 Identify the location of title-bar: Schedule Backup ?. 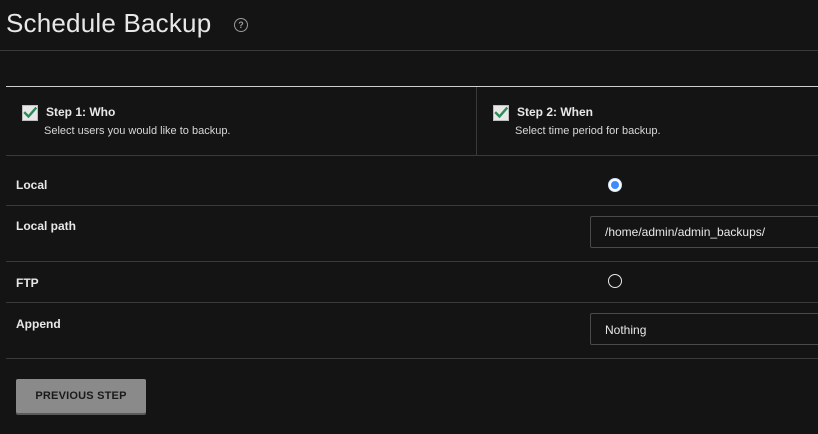
(409, 25).